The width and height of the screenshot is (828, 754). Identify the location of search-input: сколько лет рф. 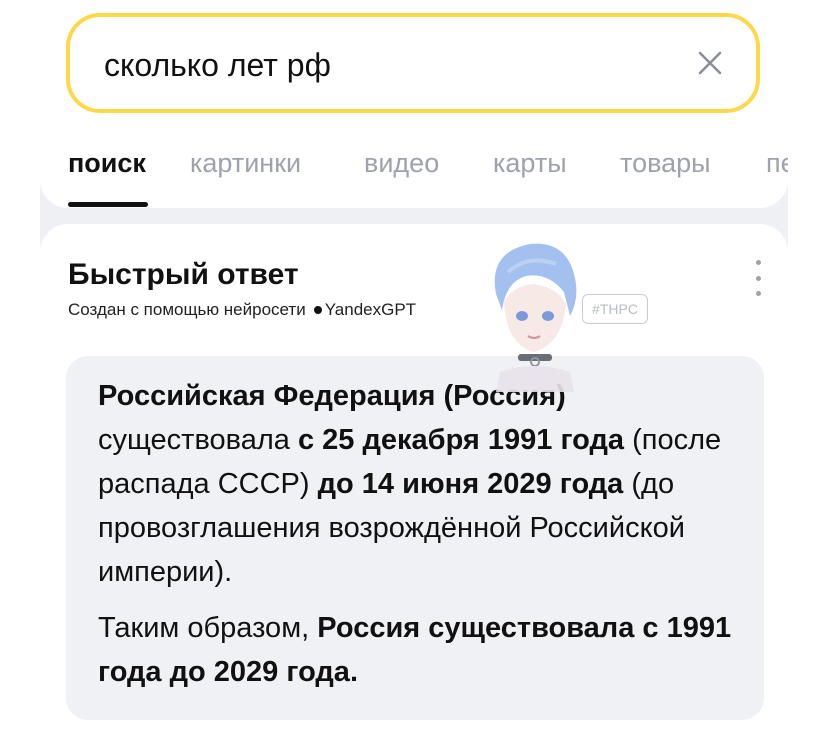
(217, 65).